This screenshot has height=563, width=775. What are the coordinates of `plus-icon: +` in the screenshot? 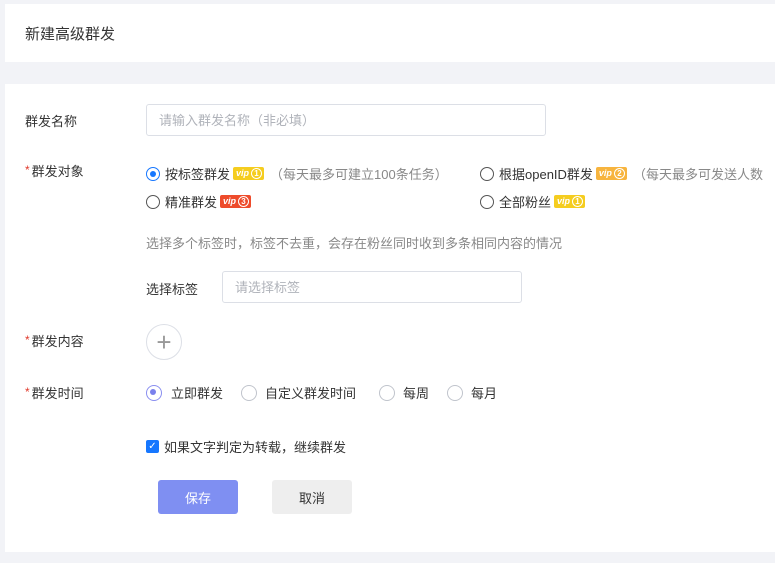 It's located at (164, 342).